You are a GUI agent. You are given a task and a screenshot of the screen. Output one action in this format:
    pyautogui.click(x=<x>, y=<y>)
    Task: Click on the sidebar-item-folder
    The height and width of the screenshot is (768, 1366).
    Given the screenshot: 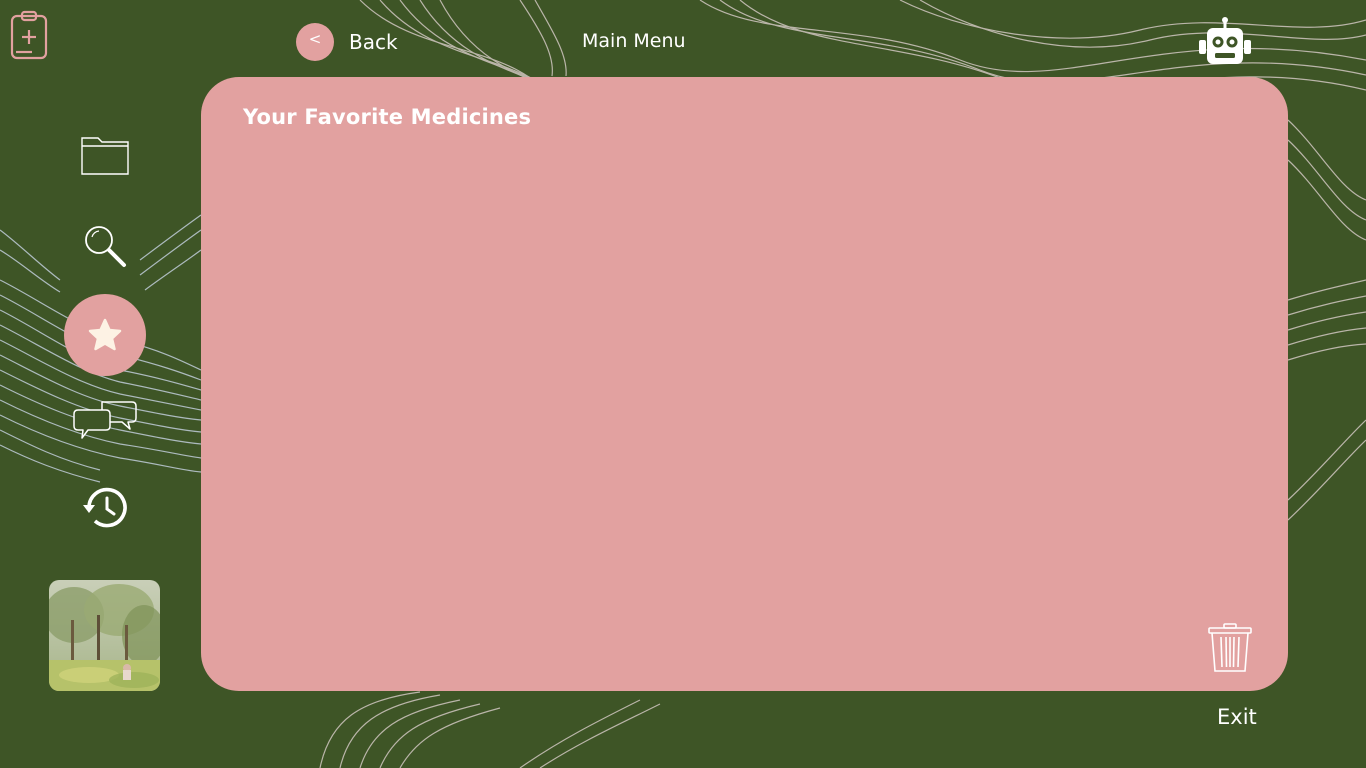 What is the action you would take?
    pyautogui.click(x=105, y=154)
    